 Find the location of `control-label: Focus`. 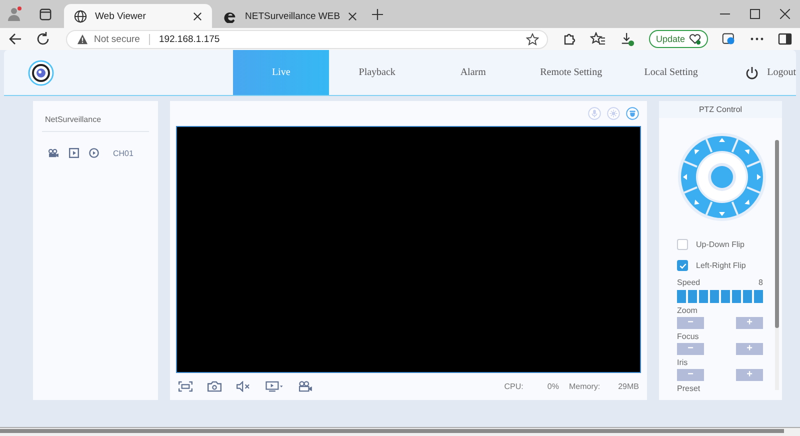

control-label: Focus is located at coordinates (688, 336).